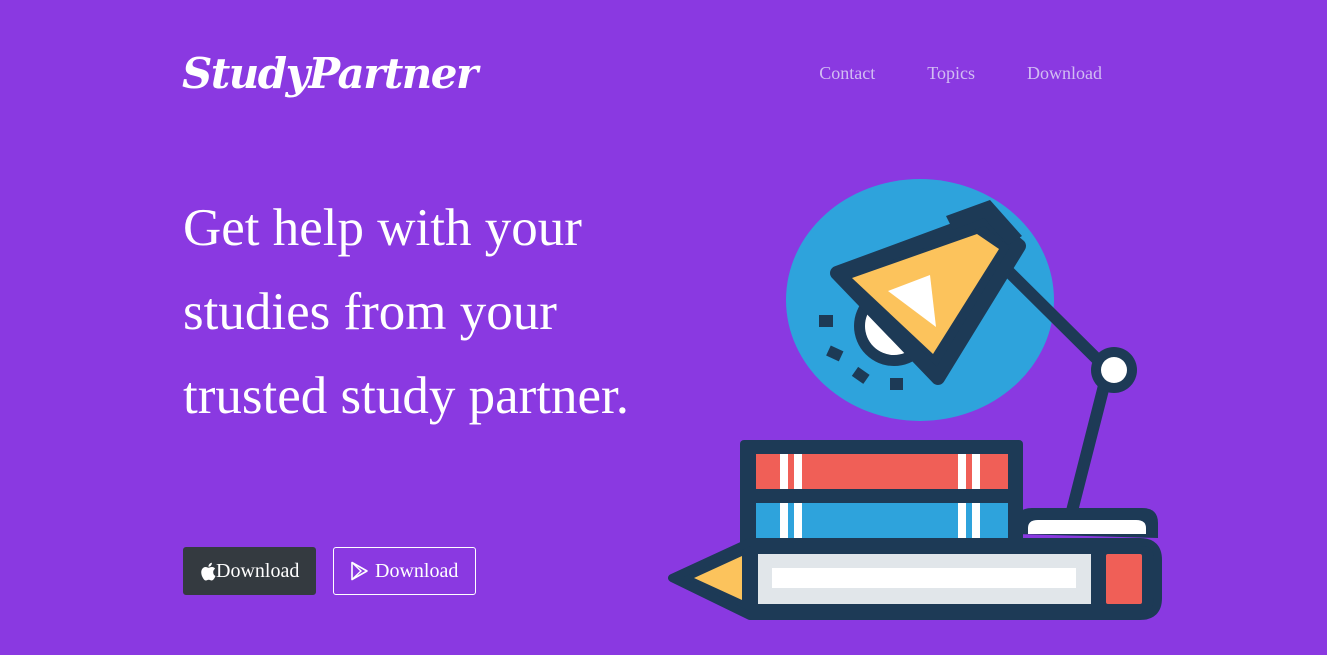 This screenshot has width=1327, height=655. I want to click on nav-link-contact: Contact, so click(847, 73).